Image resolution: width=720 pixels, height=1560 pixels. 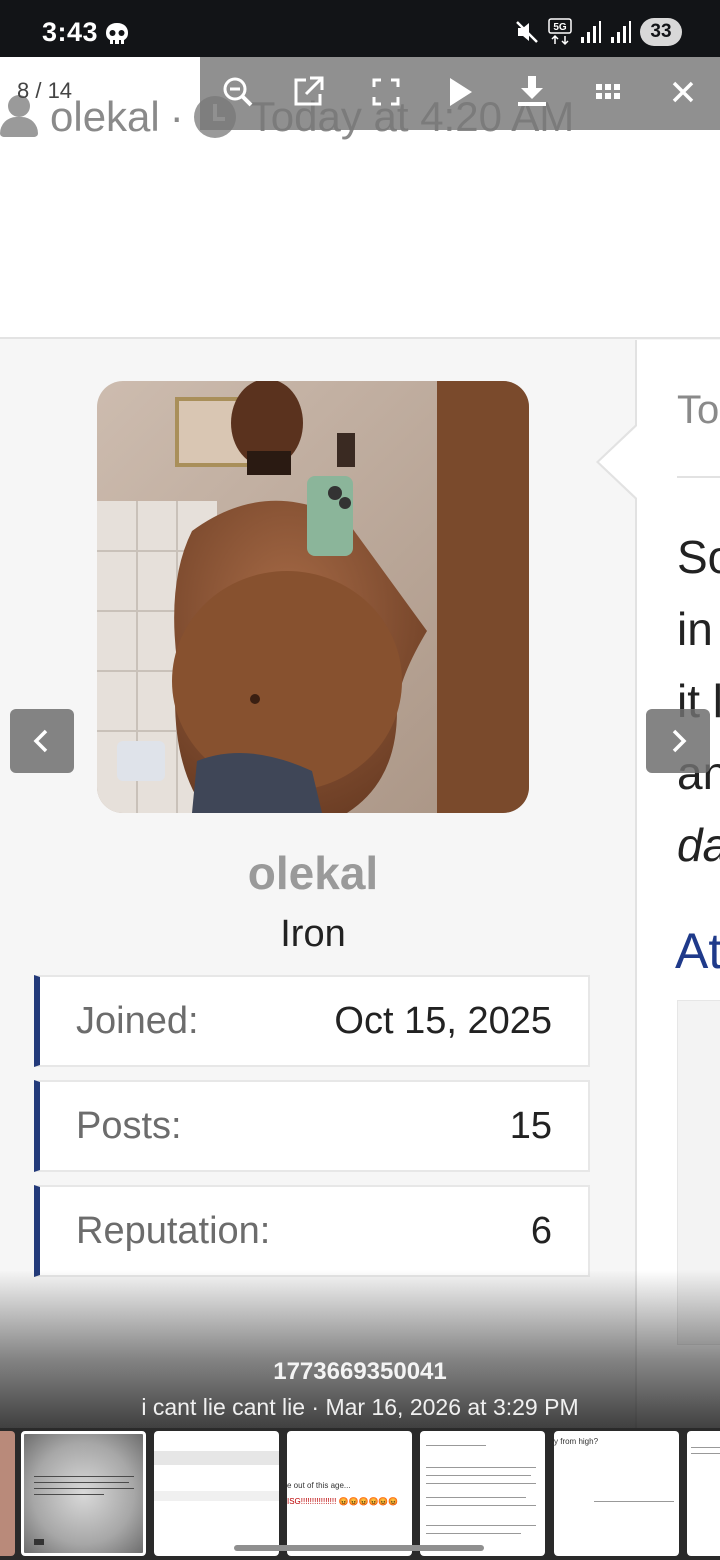 I want to click on skull-icon, so click(x=117, y=33).